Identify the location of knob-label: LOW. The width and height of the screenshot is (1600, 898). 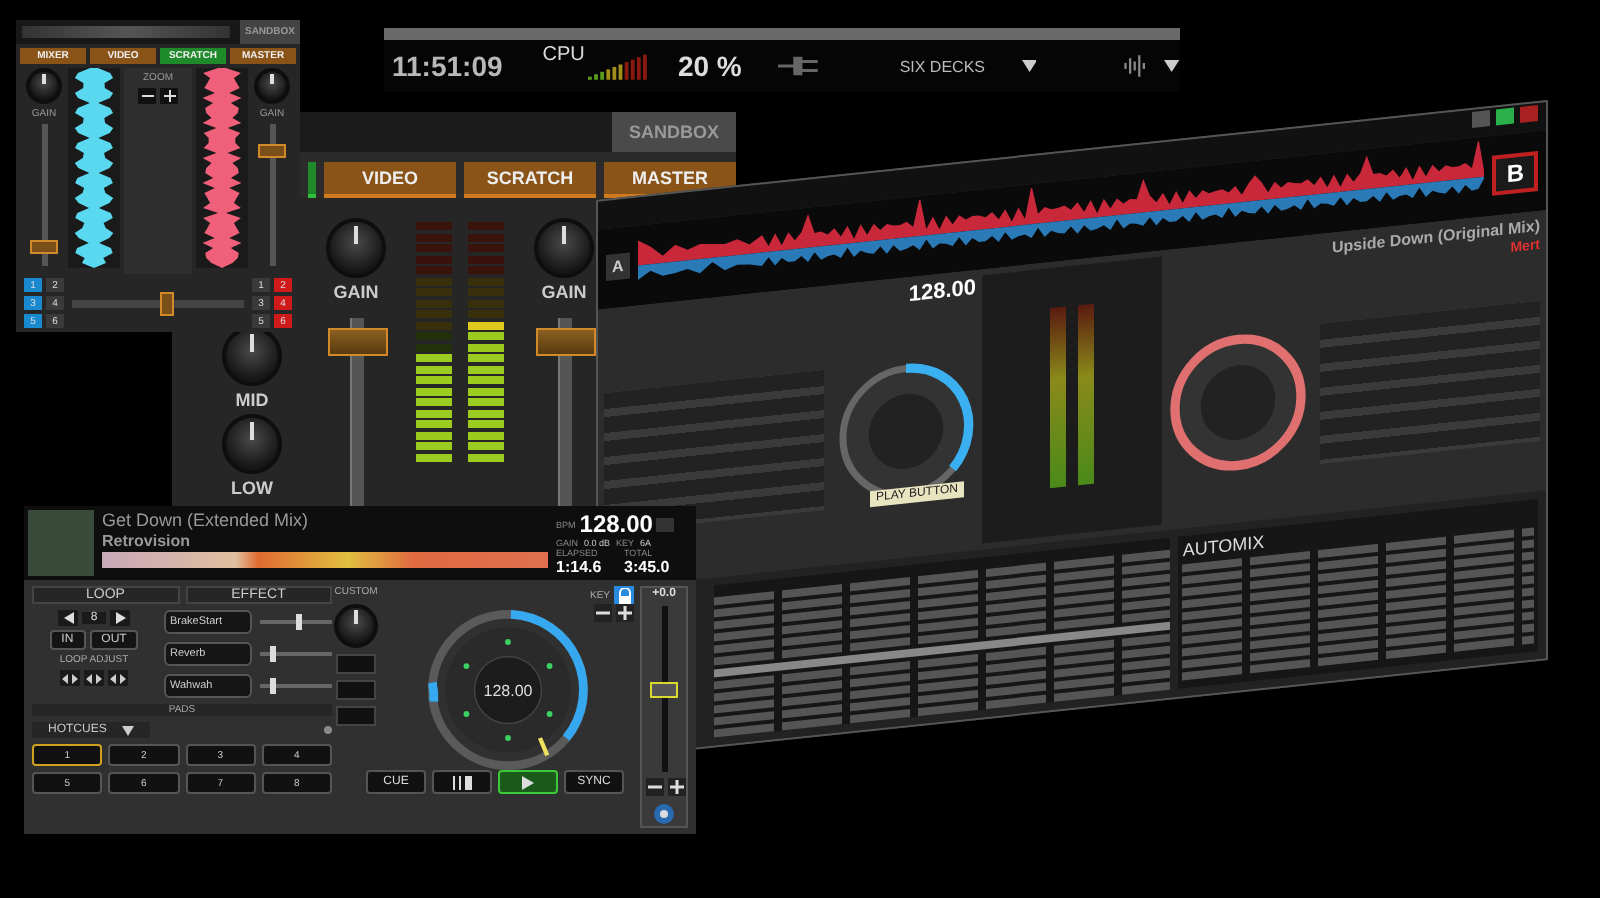
(252, 488).